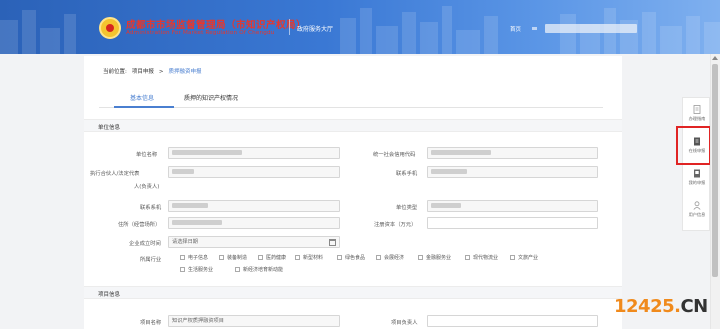  What do you see at coordinates (512, 223) in the screenshot?
I see `reg-capital-input` at bounding box center [512, 223].